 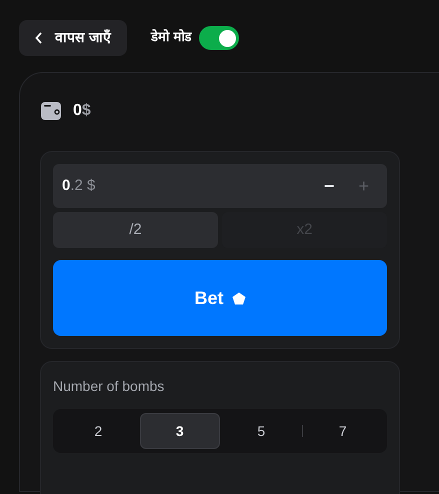 I want to click on gem-icon, so click(x=239, y=298).